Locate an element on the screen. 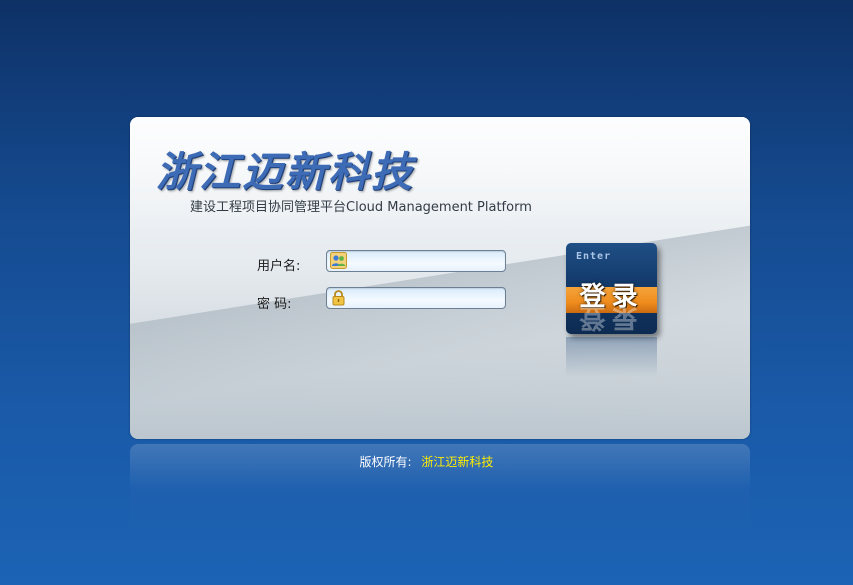 Image resolution: width=853 pixels, height=585 pixels. username-input is located at coordinates (424, 260).